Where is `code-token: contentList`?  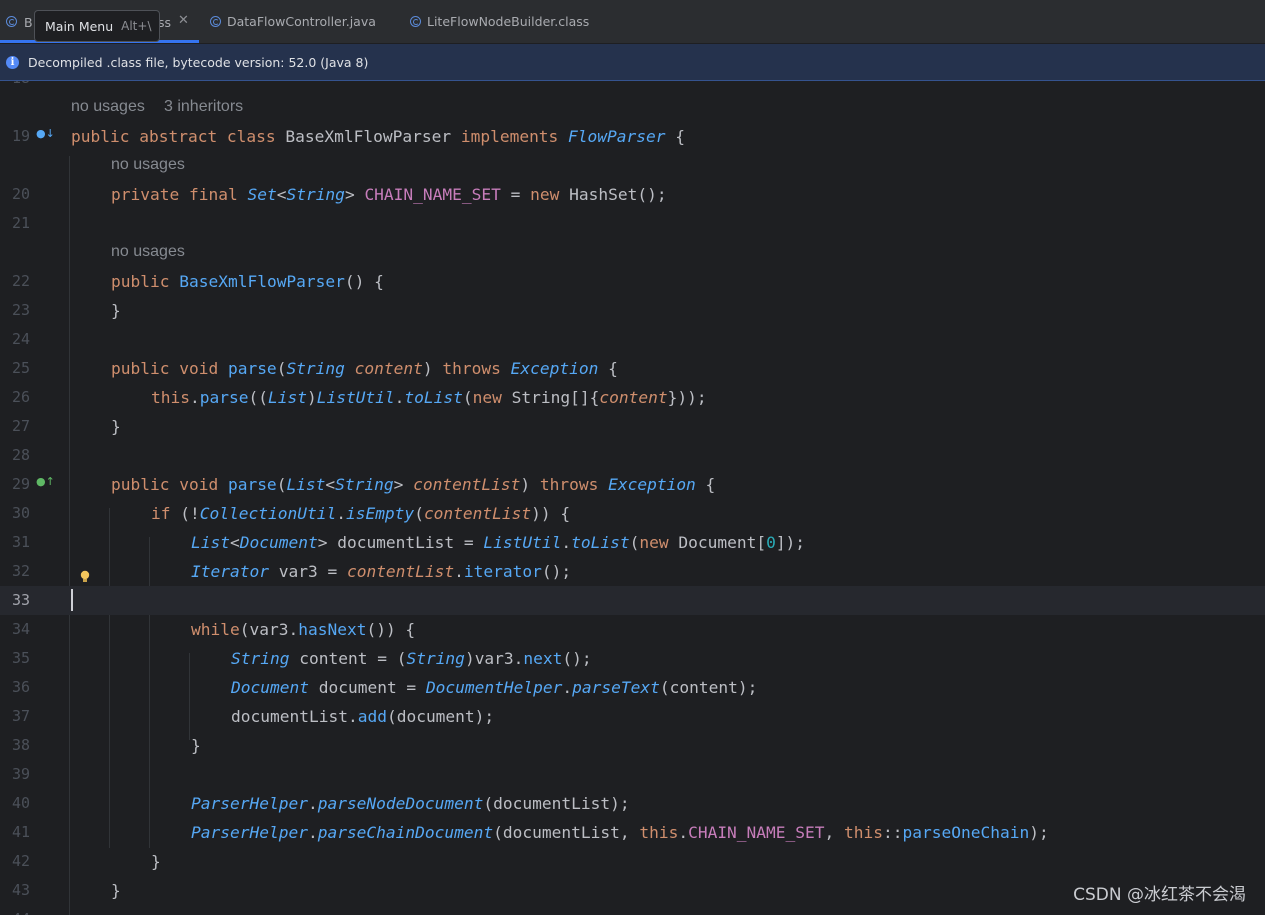 code-token: contentList is located at coordinates (400, 571).